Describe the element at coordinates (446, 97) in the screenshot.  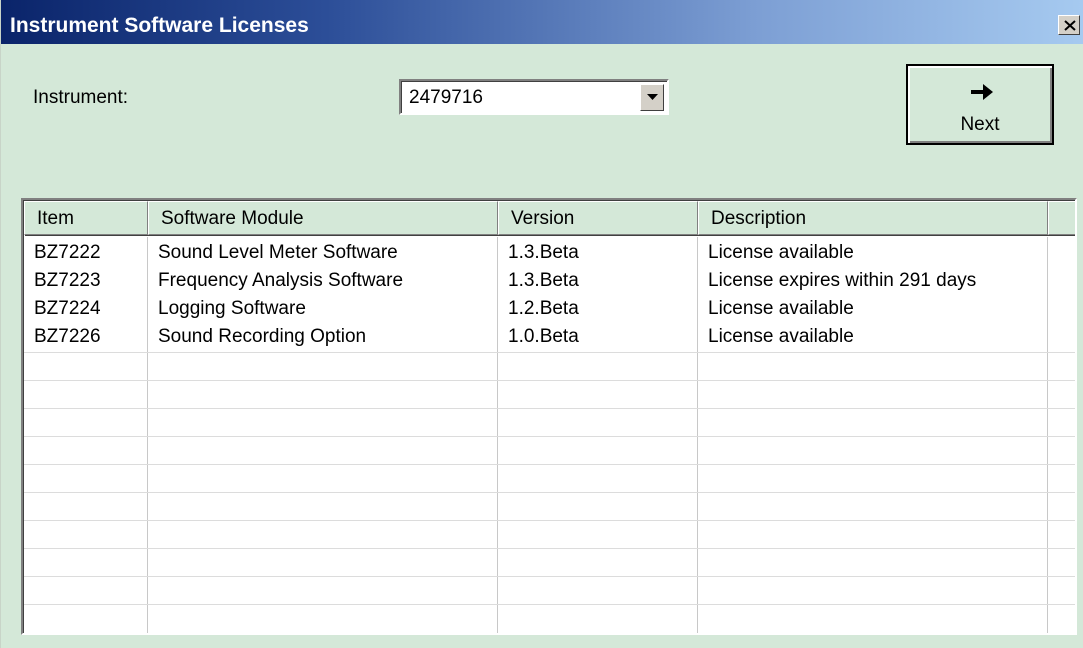
I see `instrument-select-value: 2479716` at that location.